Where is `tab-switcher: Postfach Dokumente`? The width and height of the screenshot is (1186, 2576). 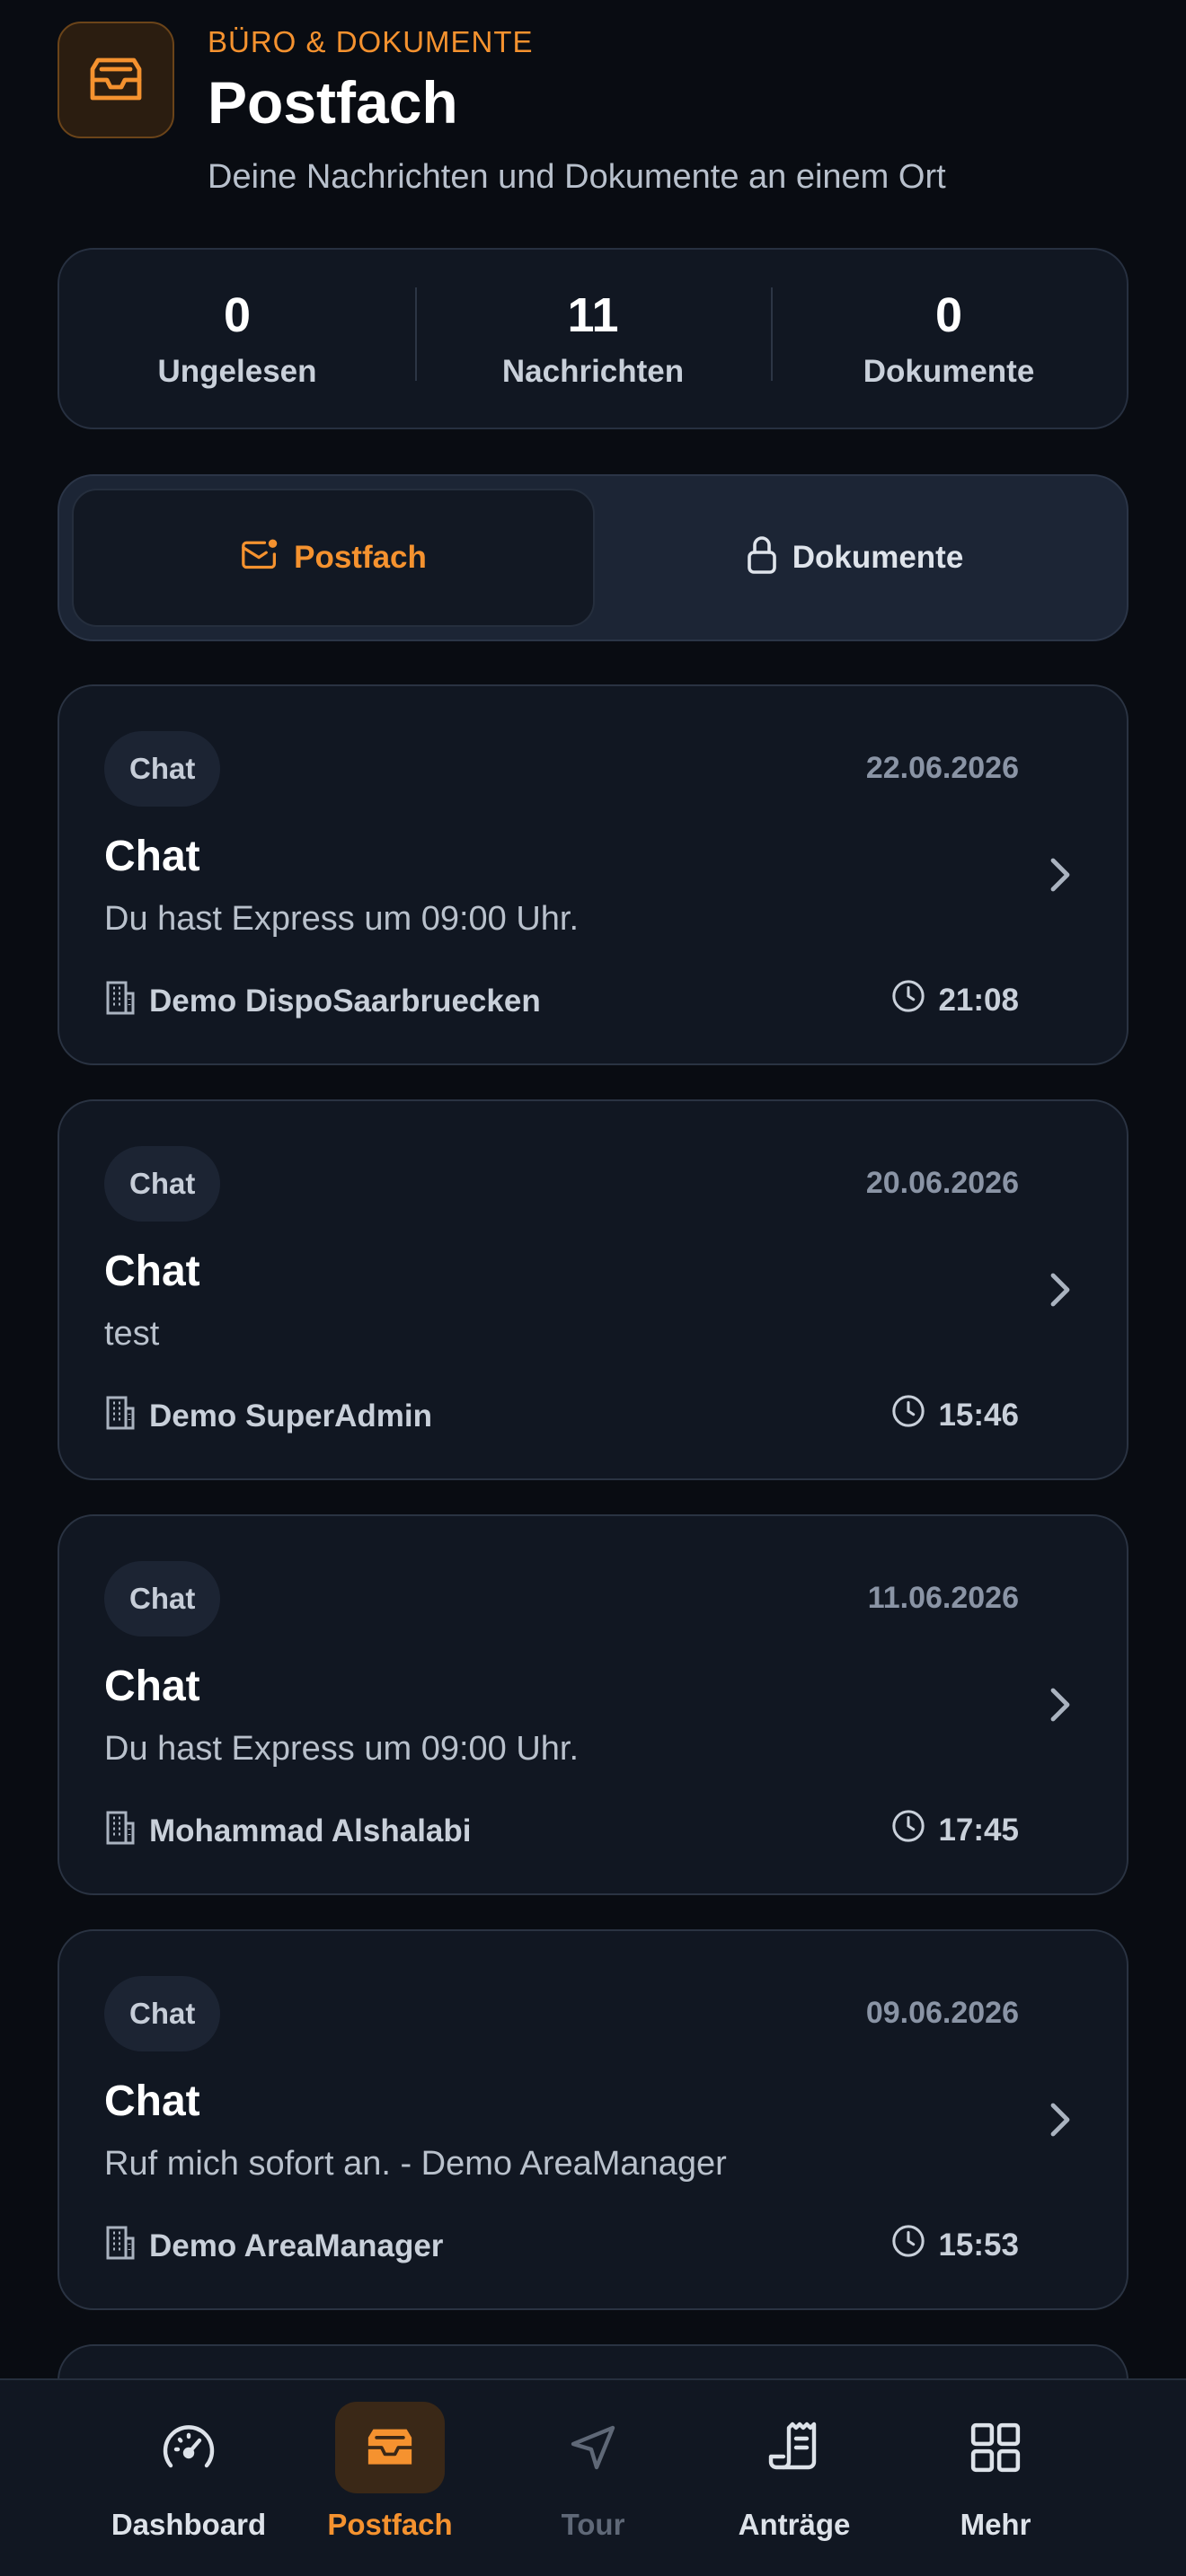 tab-switcher: Postfach Dokumente is located at coordinates (593, 557).